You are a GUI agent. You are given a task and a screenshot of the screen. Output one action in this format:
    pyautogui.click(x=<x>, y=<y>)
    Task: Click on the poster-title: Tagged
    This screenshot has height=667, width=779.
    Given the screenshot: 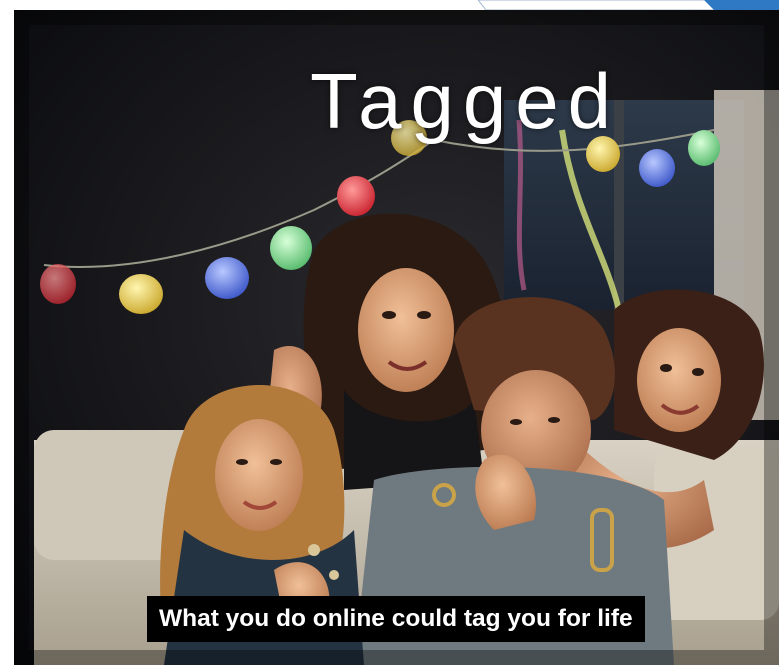 What is the action you would take?
    pyautogui.click(x=465, y=101)
    